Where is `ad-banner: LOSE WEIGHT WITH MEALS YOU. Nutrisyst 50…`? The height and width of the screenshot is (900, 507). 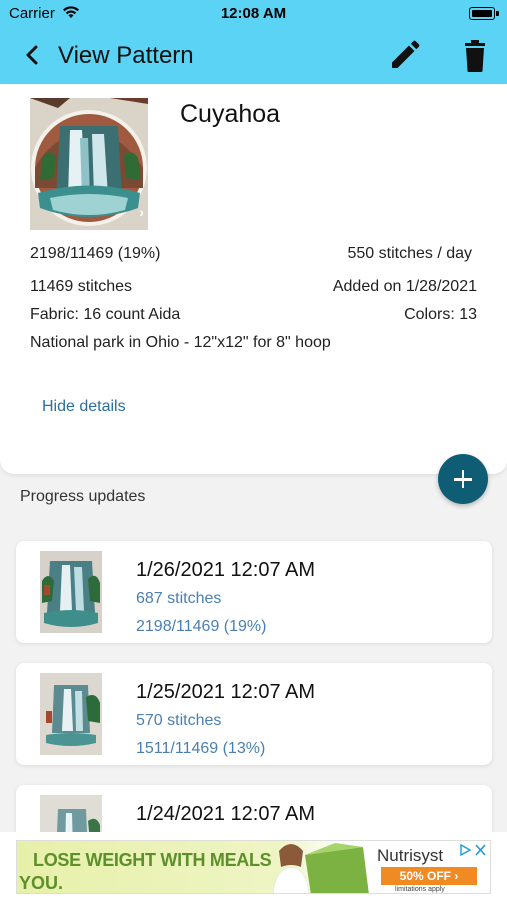
ad-banner: LOSE WEIGHT WITH MEALS YOU. Nutrisyst 50… is located at coordinates (253, 867).